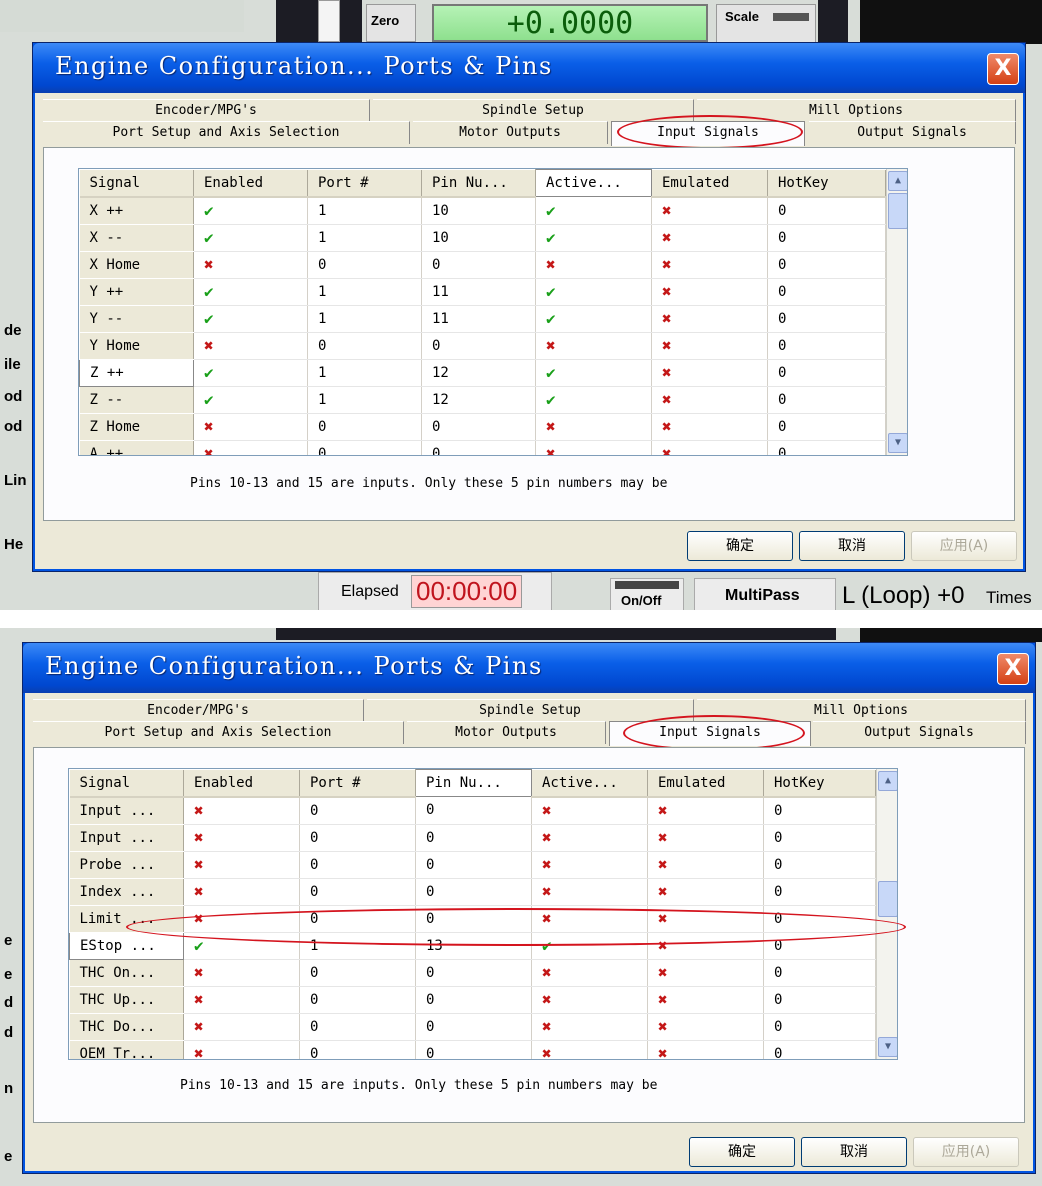 The width and height of the screenshot is (1042, 1186). I want to click on table-row: Y -- ✔ 1 11 ✔ ✖ 0, so click(482, 319).